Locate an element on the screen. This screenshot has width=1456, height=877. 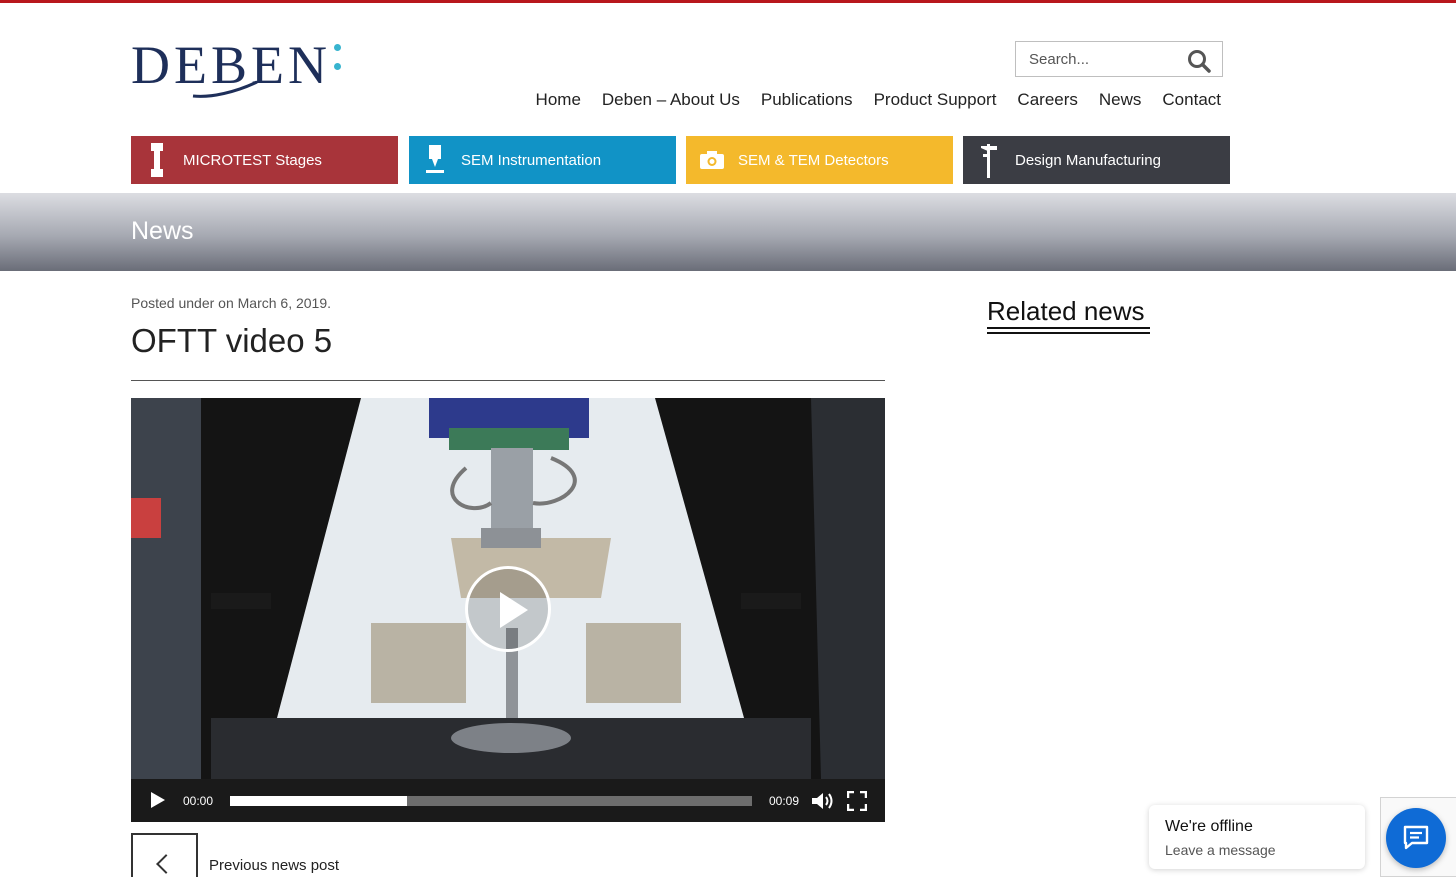
chat-title: We're offline is located at coordinates (1209, 826).